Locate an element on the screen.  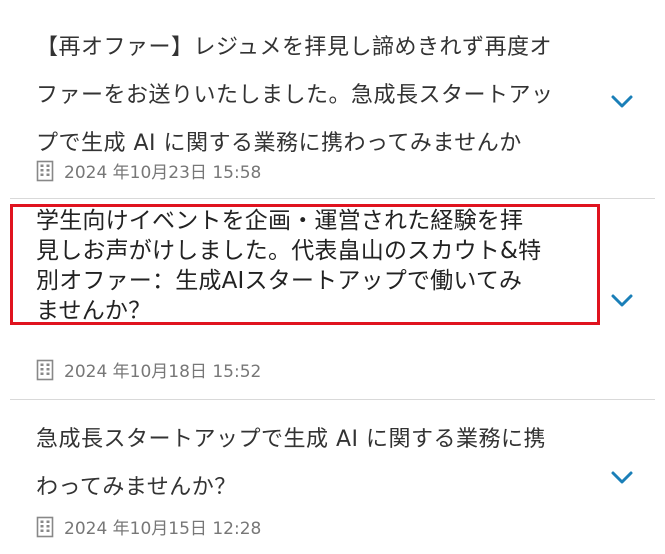
divider is located at coordinates (332, 198).